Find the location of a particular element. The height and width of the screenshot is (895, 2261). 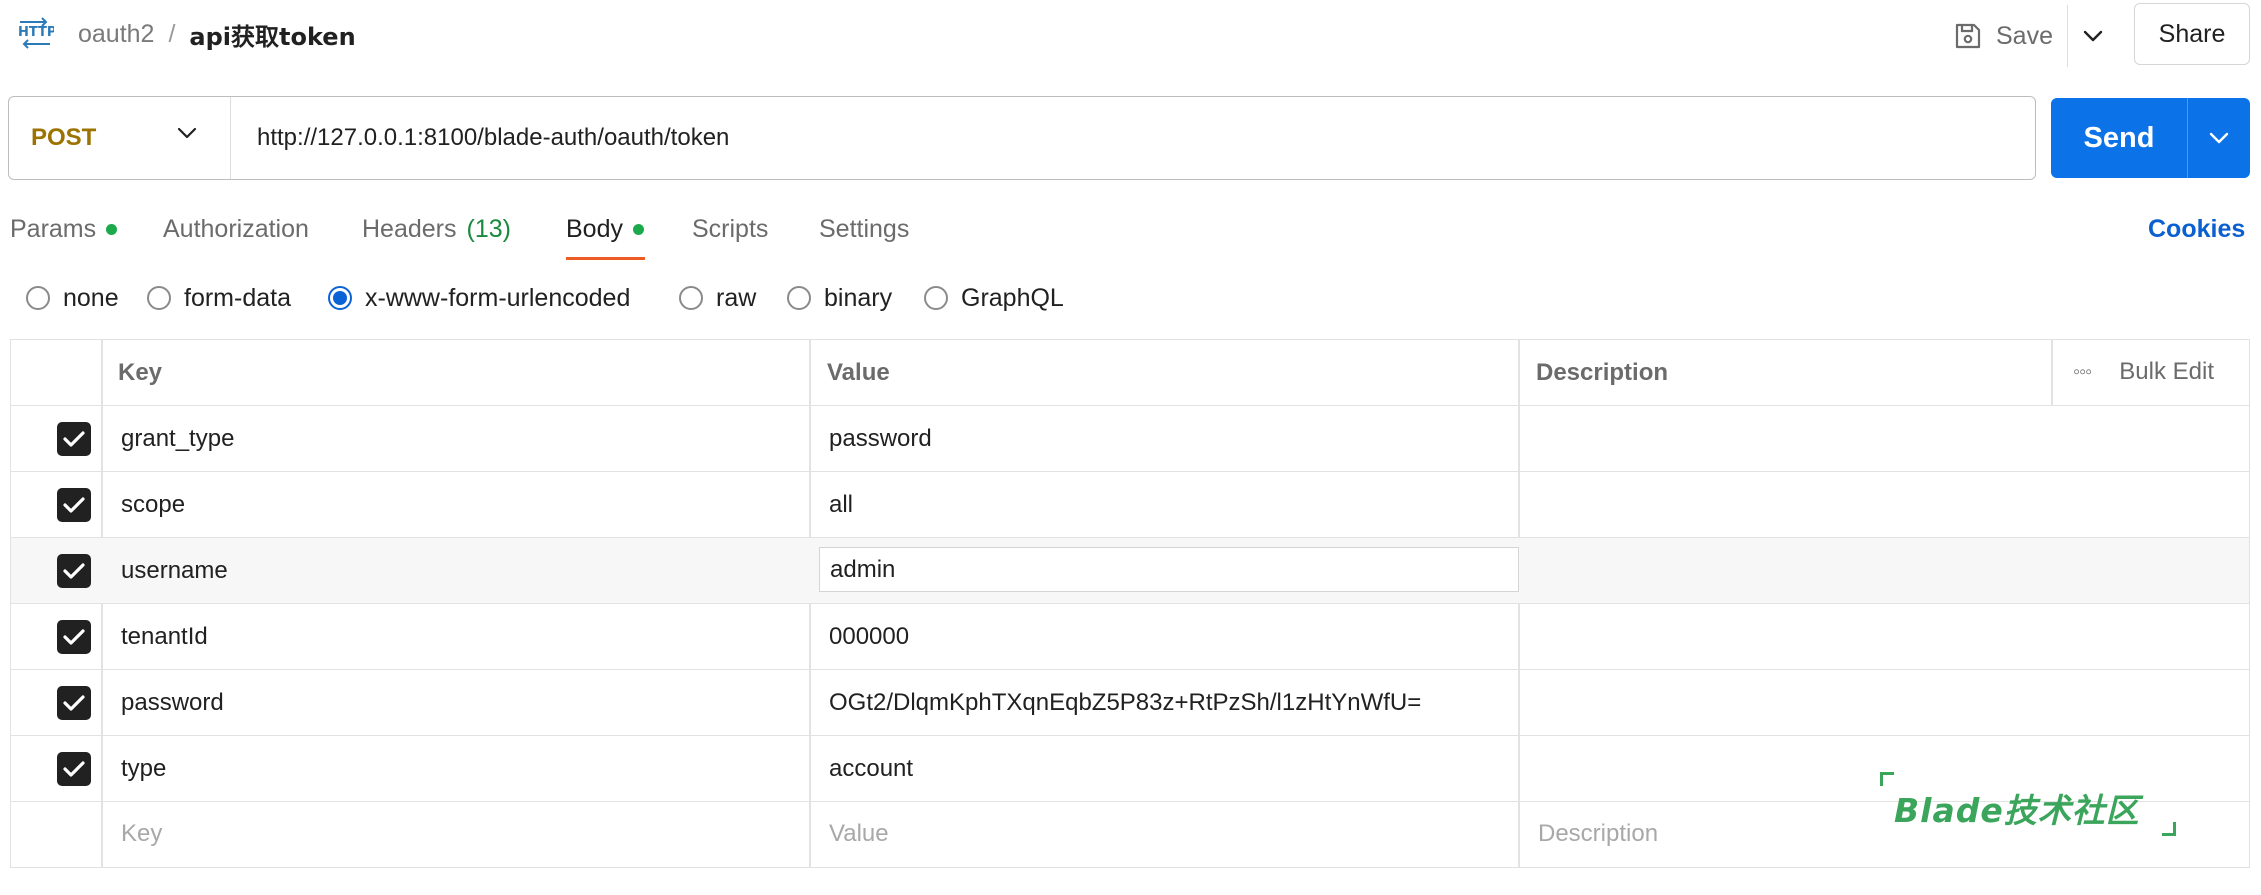

bulk-edit-button: ◦◦◦ Bulk Edit is located at coordinates (2143, 372).